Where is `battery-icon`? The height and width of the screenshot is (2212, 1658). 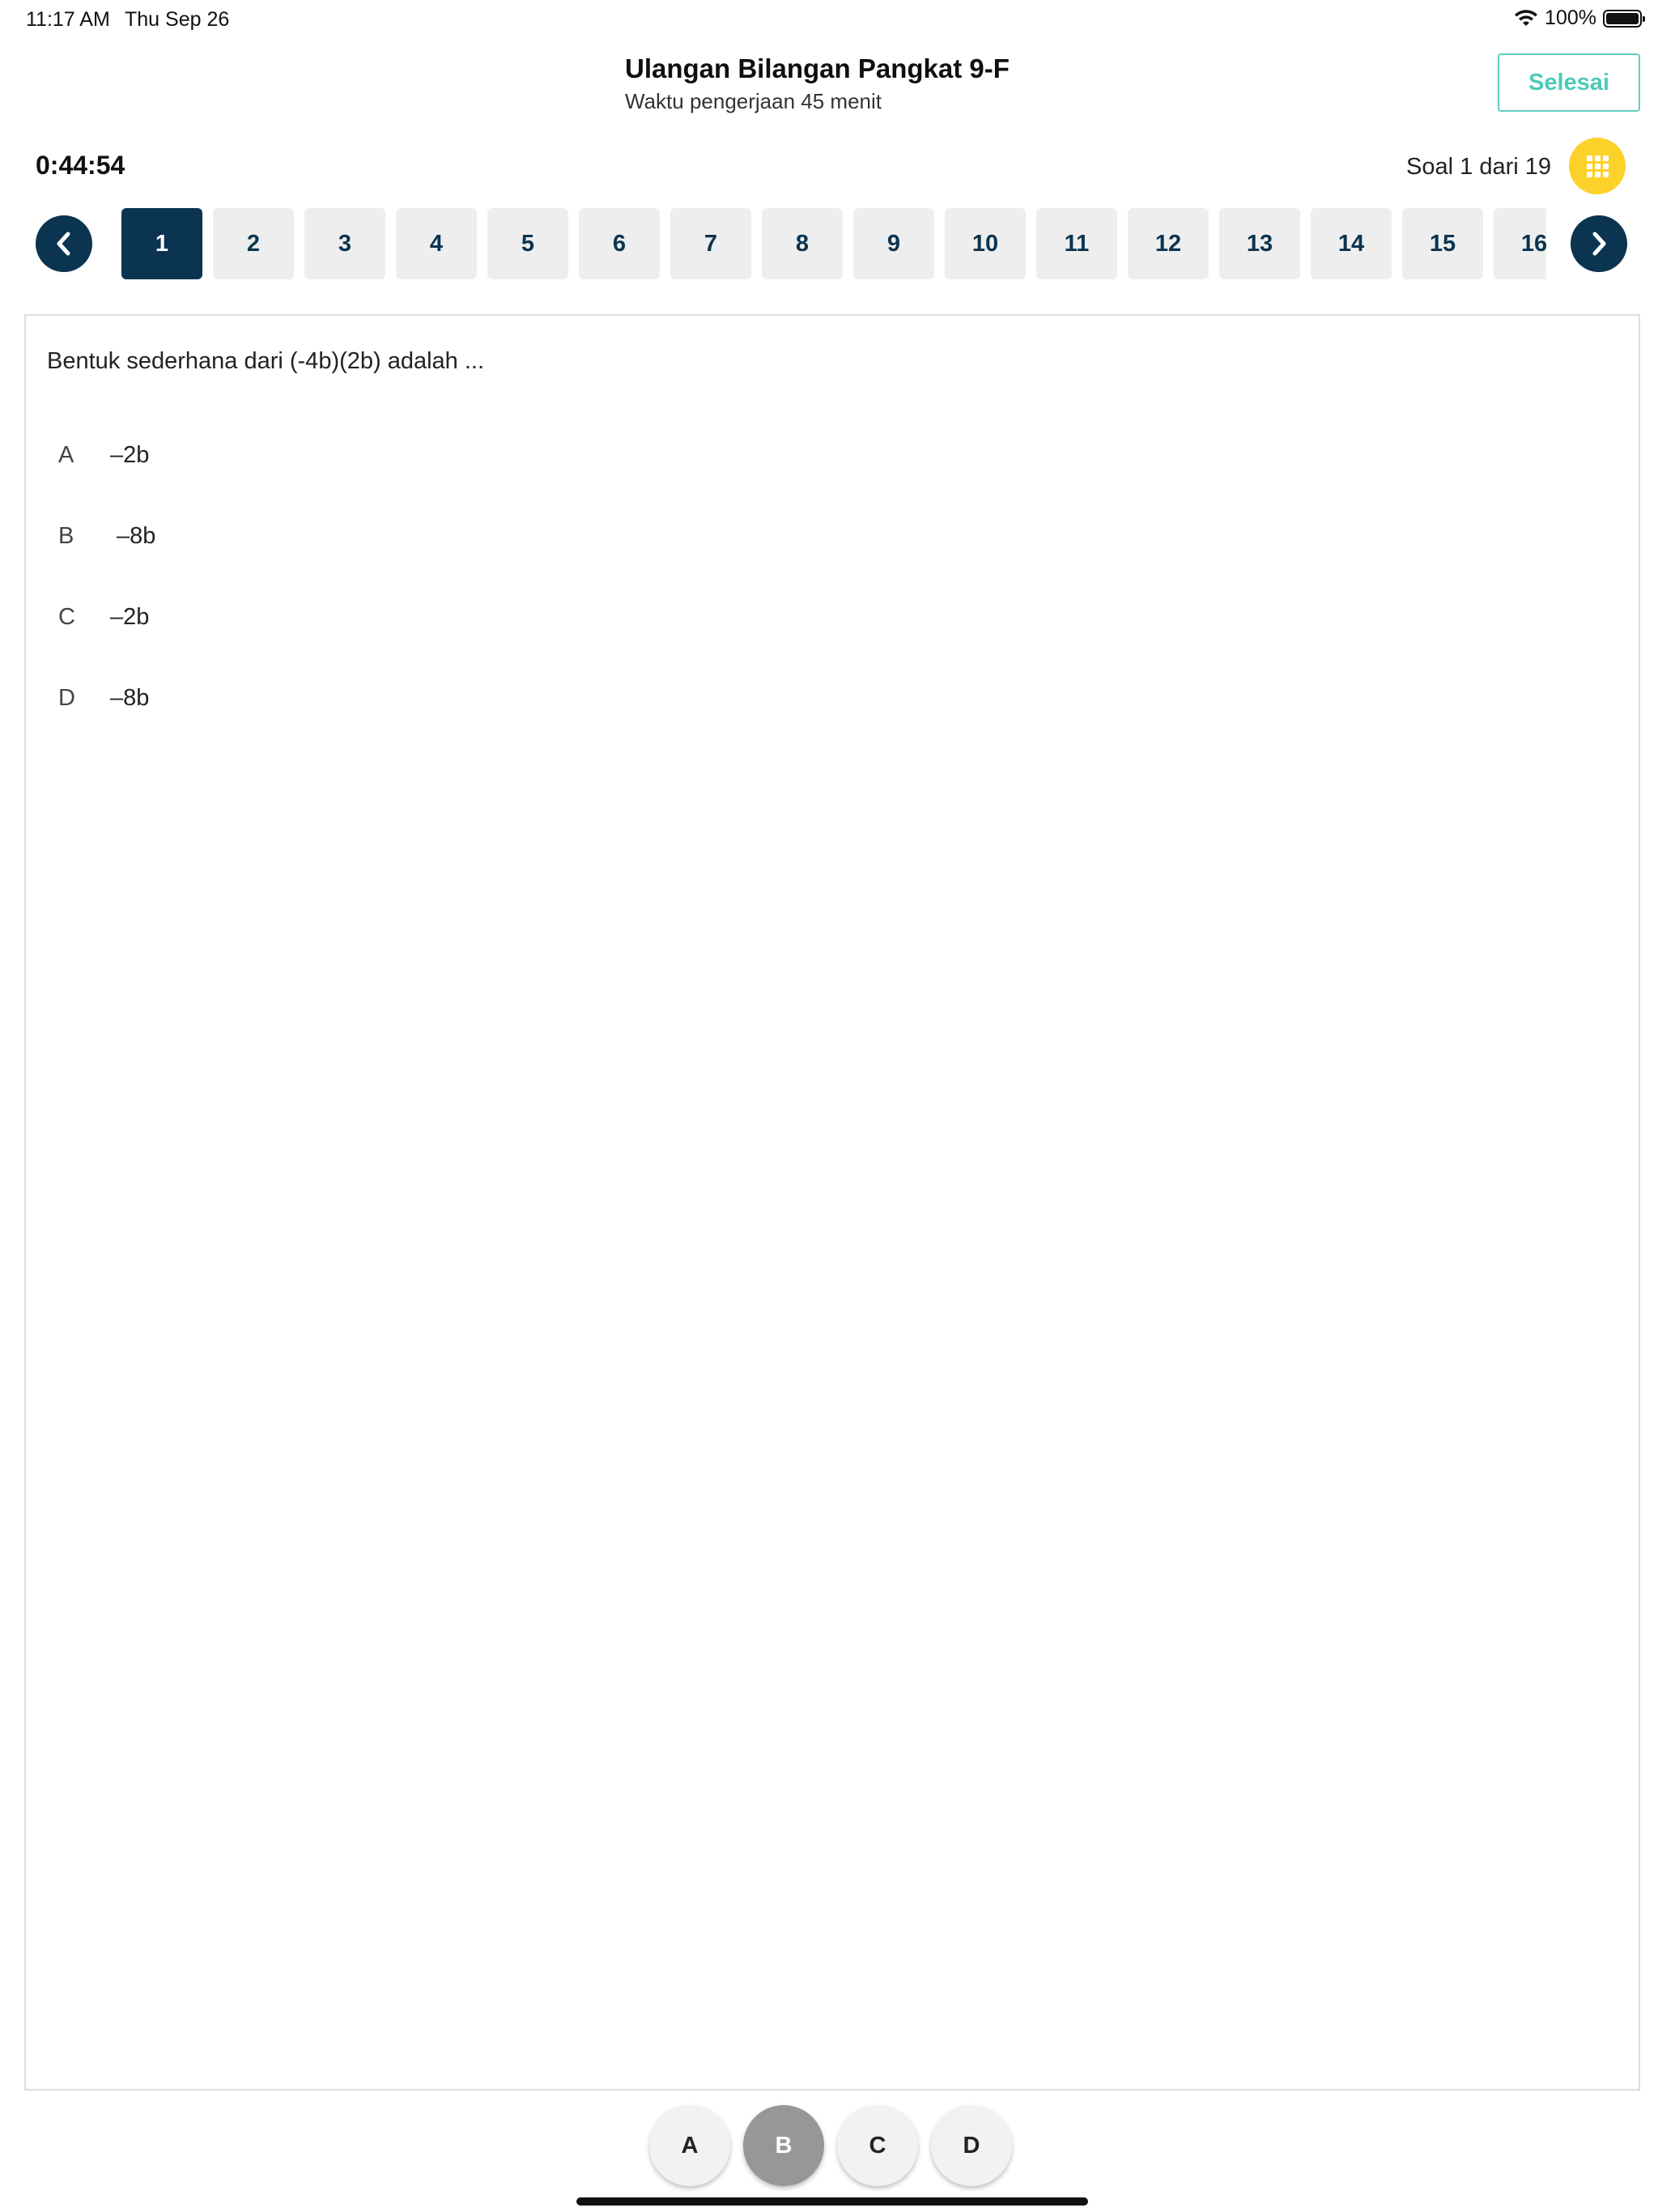
battery-icon is located at coordinates (1624, 19).